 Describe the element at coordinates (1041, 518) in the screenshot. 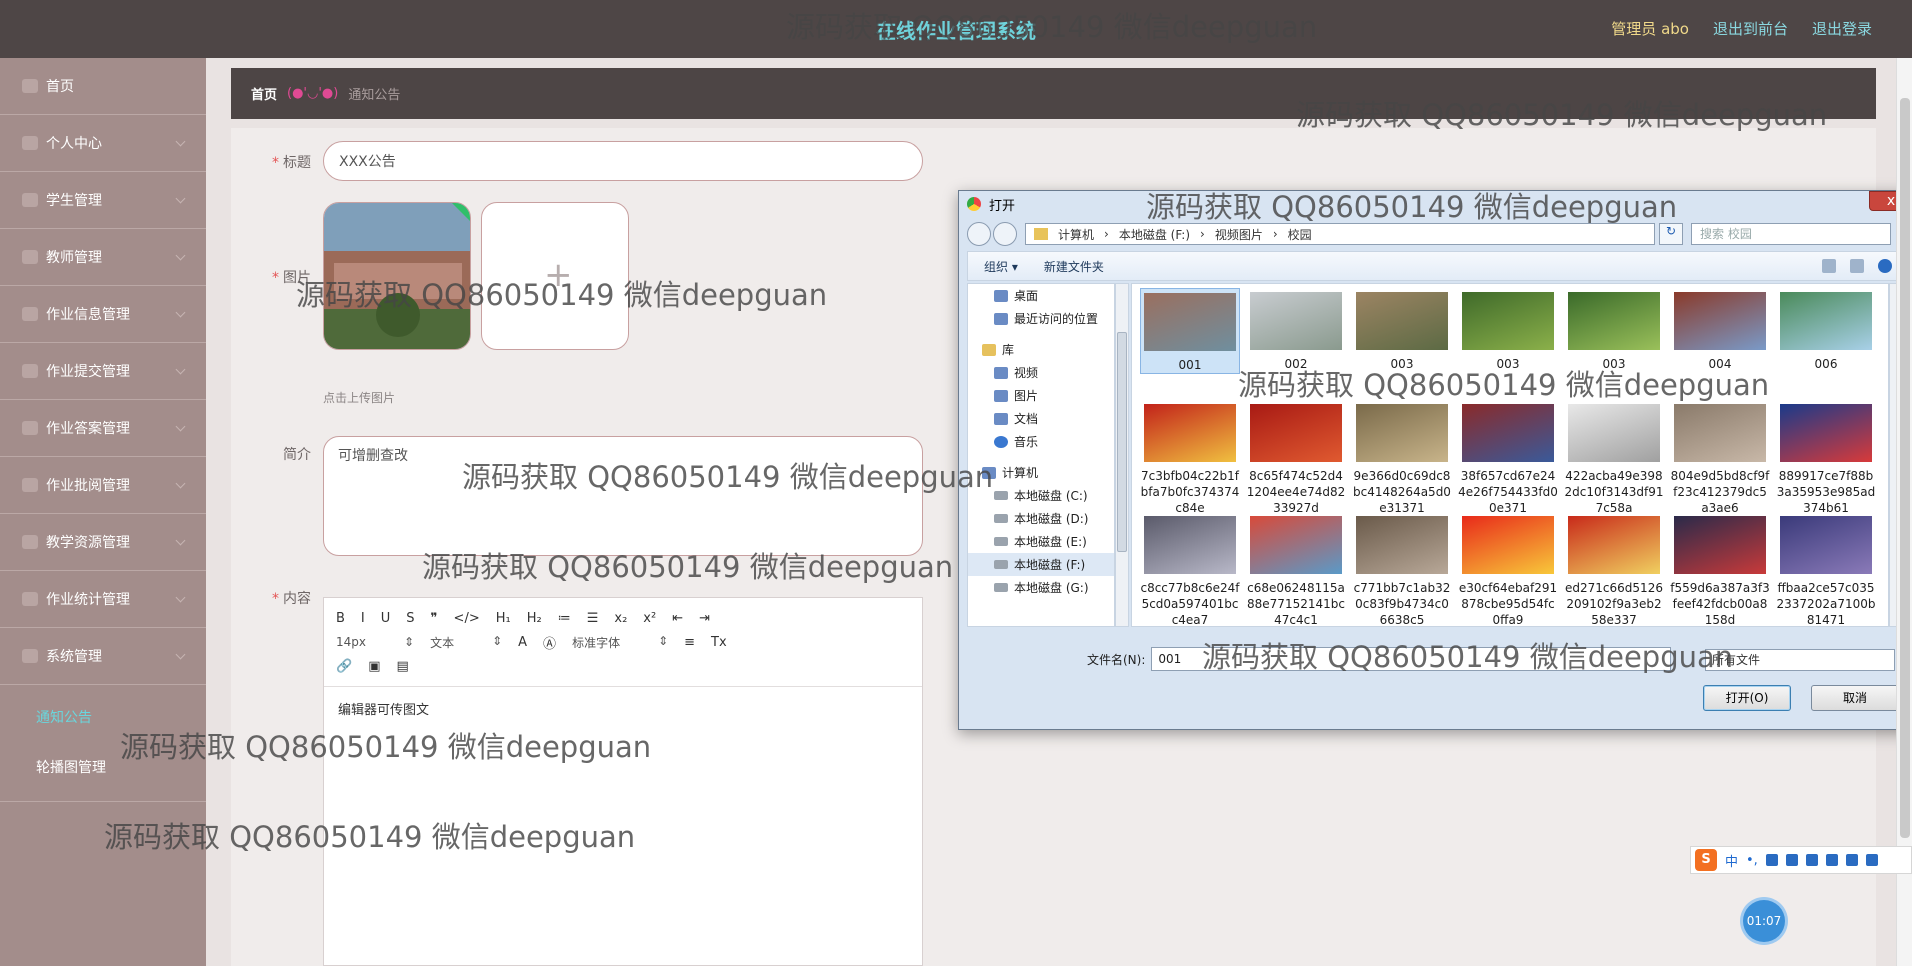

I see `tree-item: 本地磁盘 (D:)` at that location.